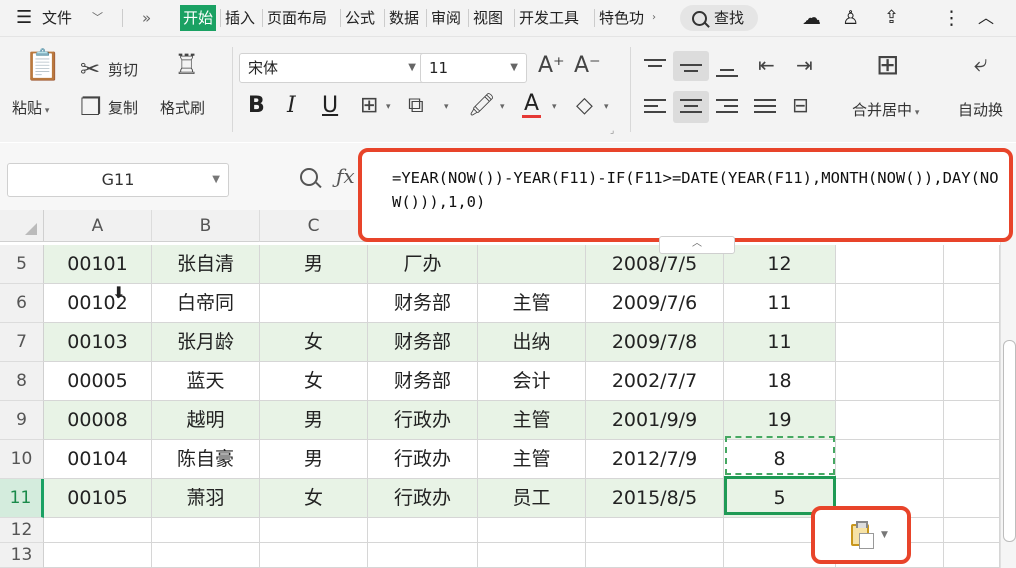  Describe the element at coordinates (697, 245) in the screenshot. I see `collapse-formula-button: ︿` at that location.